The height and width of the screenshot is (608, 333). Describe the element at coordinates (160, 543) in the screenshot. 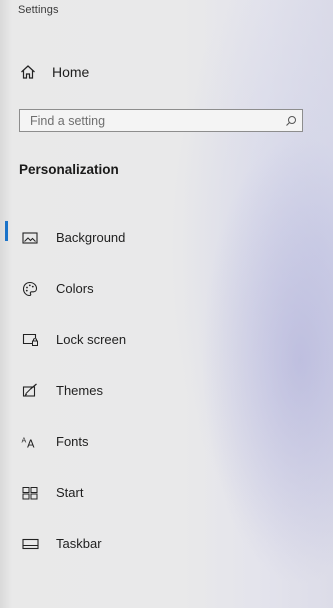

I see `nav-item-taskbar: Taskbar` at that location.